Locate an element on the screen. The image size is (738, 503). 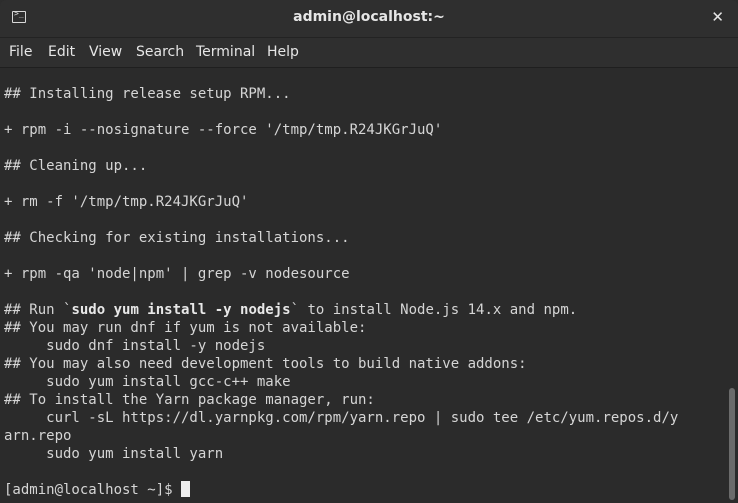
terminal-bold-command: sudo yum install -y nodejs is located at coordinates (181, 310).